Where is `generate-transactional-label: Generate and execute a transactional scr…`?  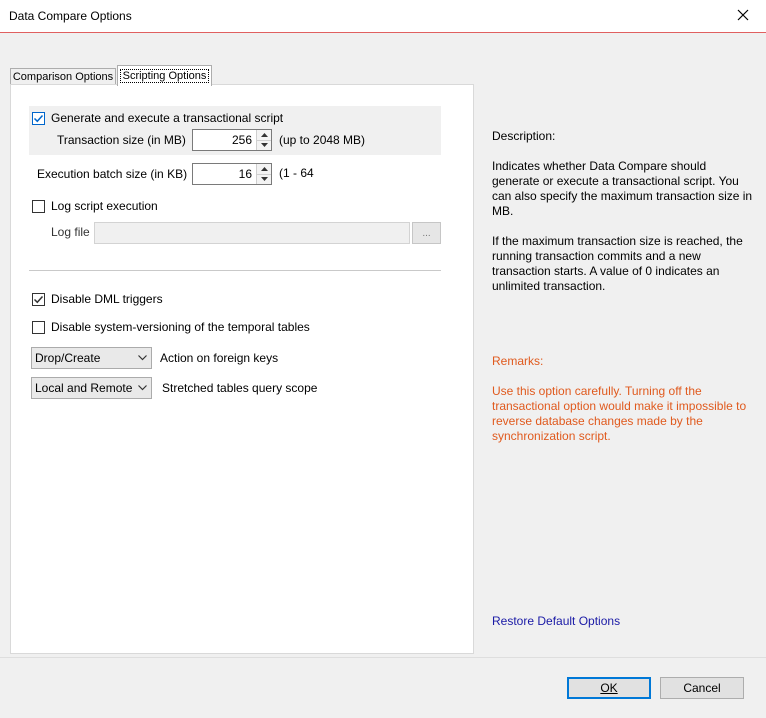
generate-transactional-label: Generate and execute a transactional scr… is located at coordinates (167, 118).